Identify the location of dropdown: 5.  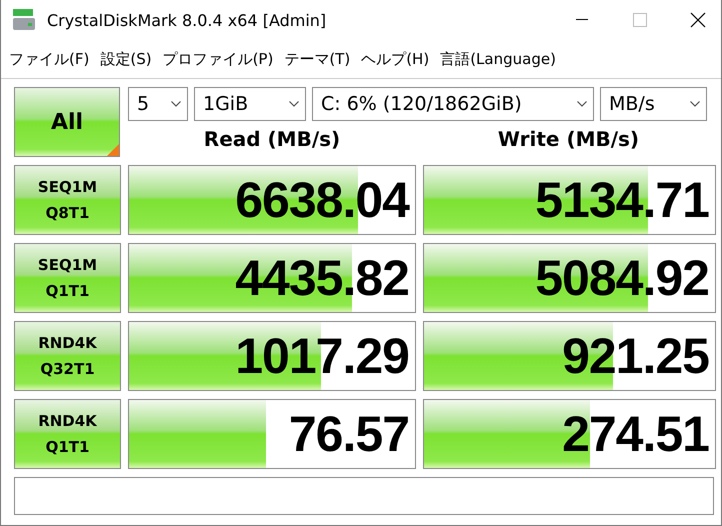
(158, 104).